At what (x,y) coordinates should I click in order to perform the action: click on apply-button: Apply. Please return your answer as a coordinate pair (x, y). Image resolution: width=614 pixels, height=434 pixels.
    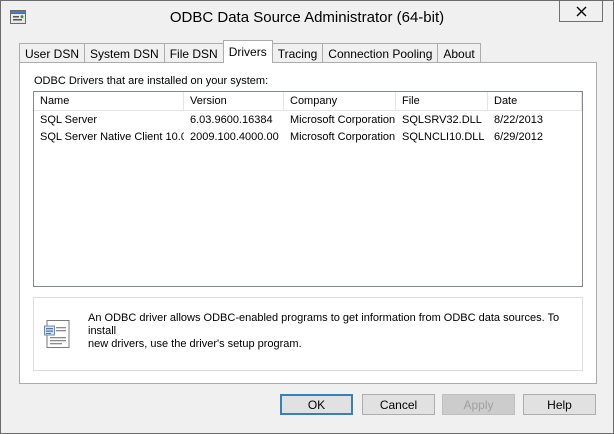
    Looking at the image, I should click on (478, 404).